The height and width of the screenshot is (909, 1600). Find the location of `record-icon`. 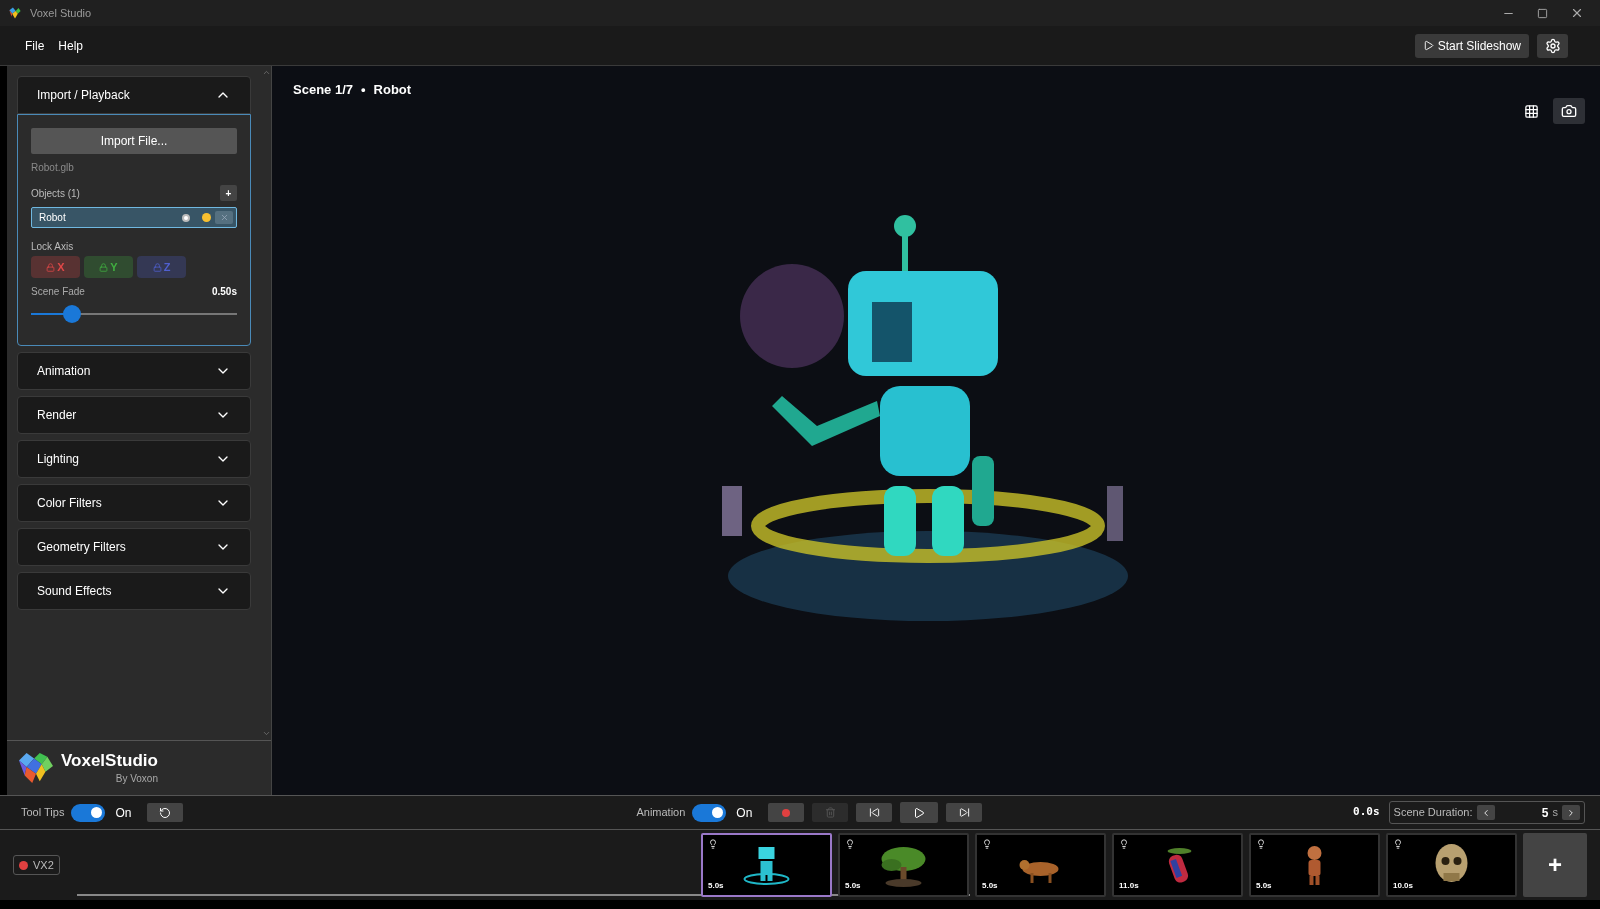

record-icon is located at coordinates (786, 812).